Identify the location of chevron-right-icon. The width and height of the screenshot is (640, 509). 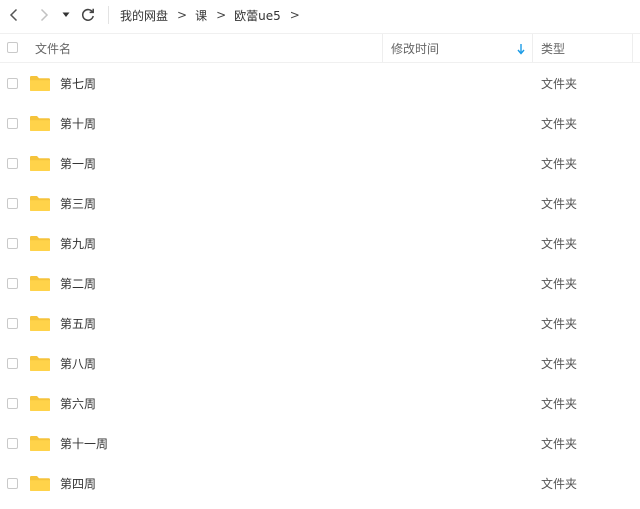
(44, 15).